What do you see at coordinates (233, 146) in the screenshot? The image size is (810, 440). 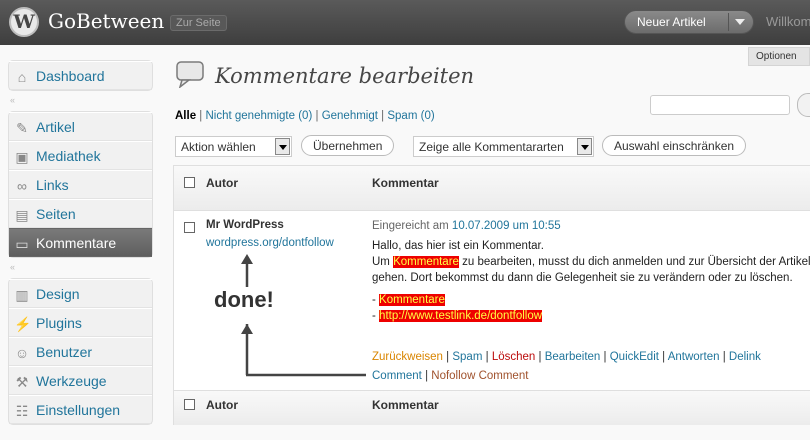 I see `bulk-action-select: Aktion wählen` at bounding box center [233, 146].